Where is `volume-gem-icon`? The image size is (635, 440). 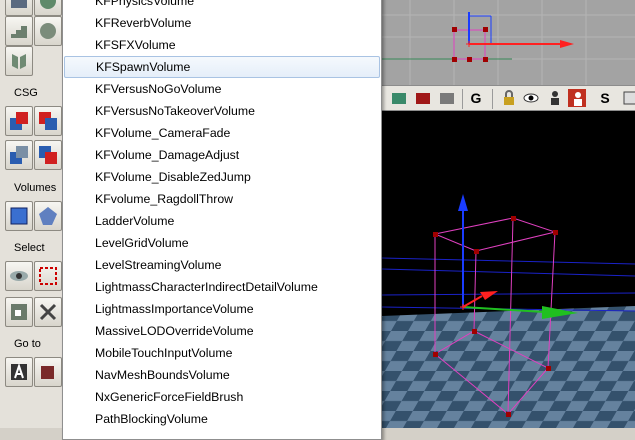 volume-gem-icon is located at coordinates (48, 216).